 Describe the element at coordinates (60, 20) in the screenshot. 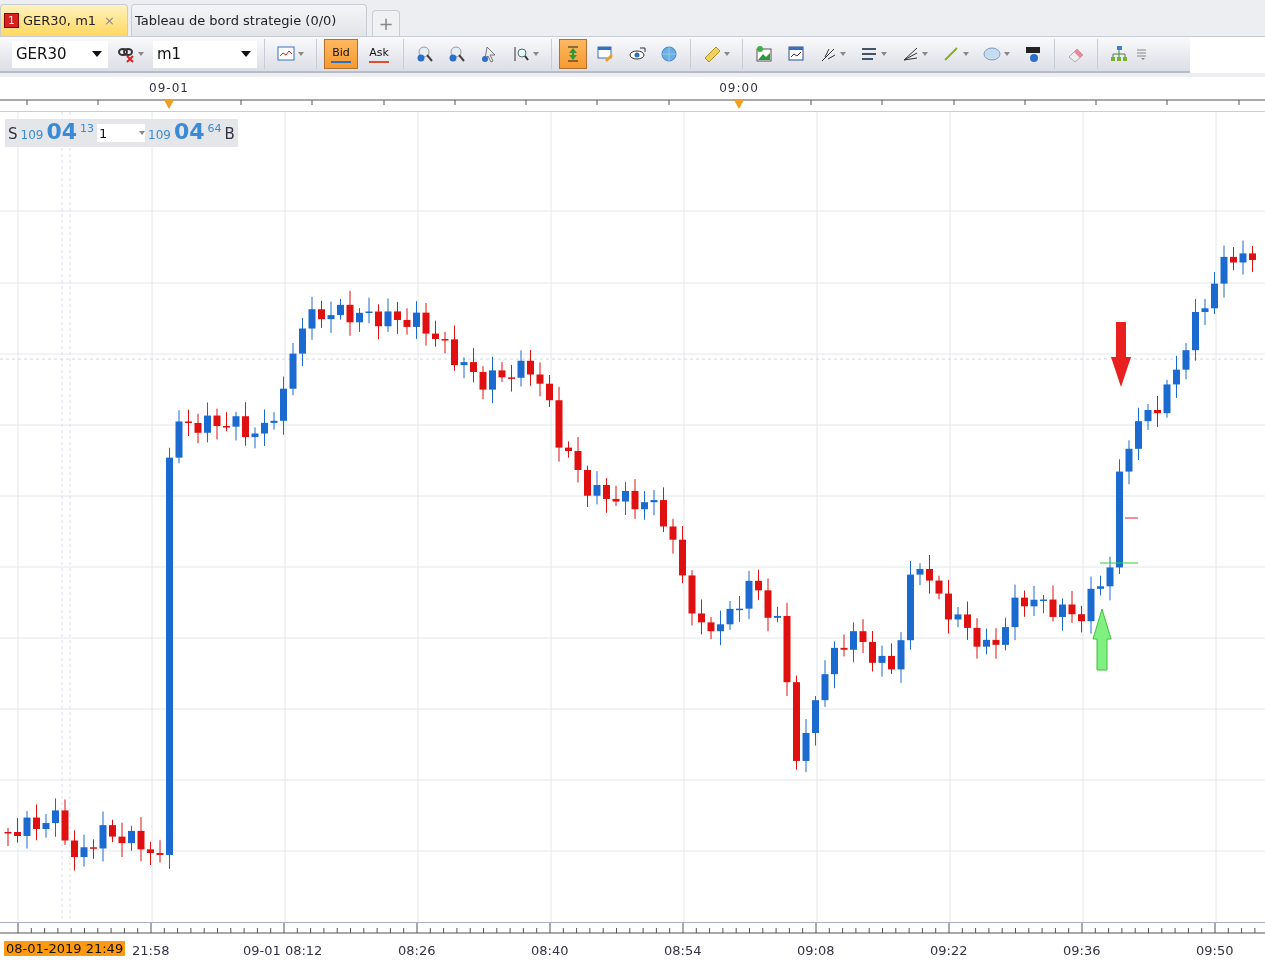

I see `tab-label: GER30, m1` at that location.